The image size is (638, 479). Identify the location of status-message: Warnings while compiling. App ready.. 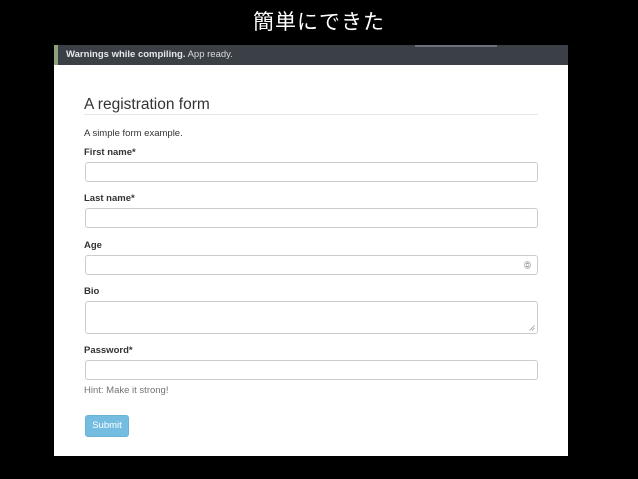
(149, 55).